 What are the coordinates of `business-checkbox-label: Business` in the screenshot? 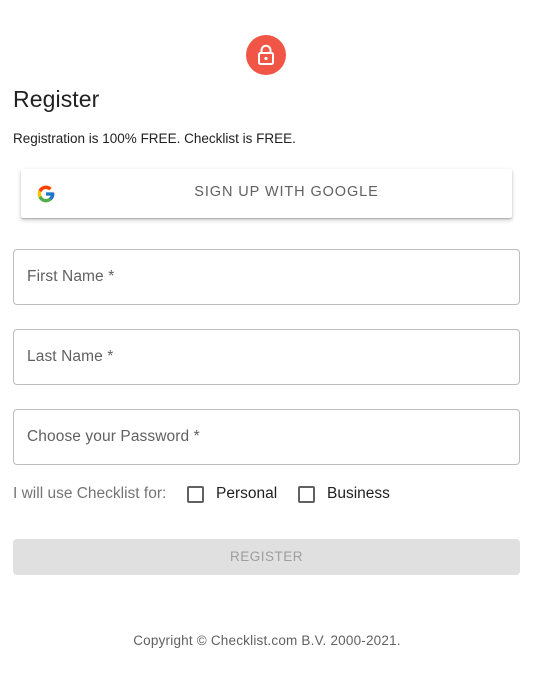 It's located at (358, 494).